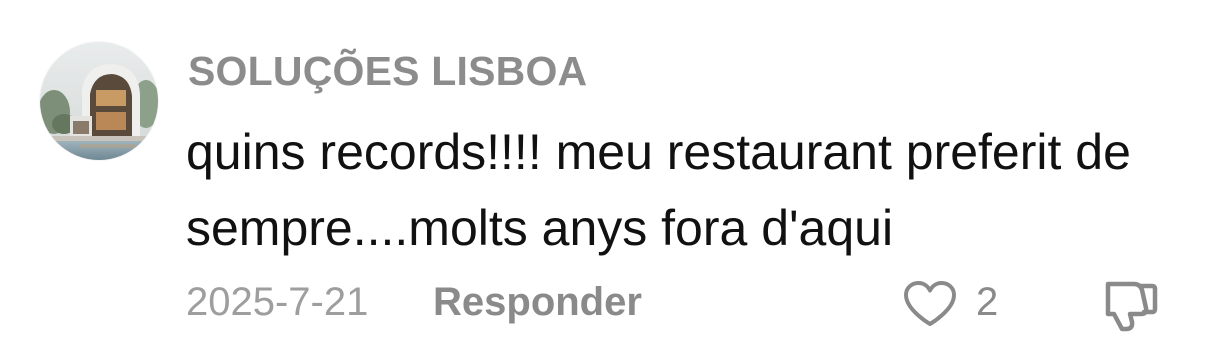 Image resolution: width=1206 pixels, height=341 pixels. Describe the element at coordinates (277, 302) in the screenshot. I see `comment-date: 2025-7-21` at that location.